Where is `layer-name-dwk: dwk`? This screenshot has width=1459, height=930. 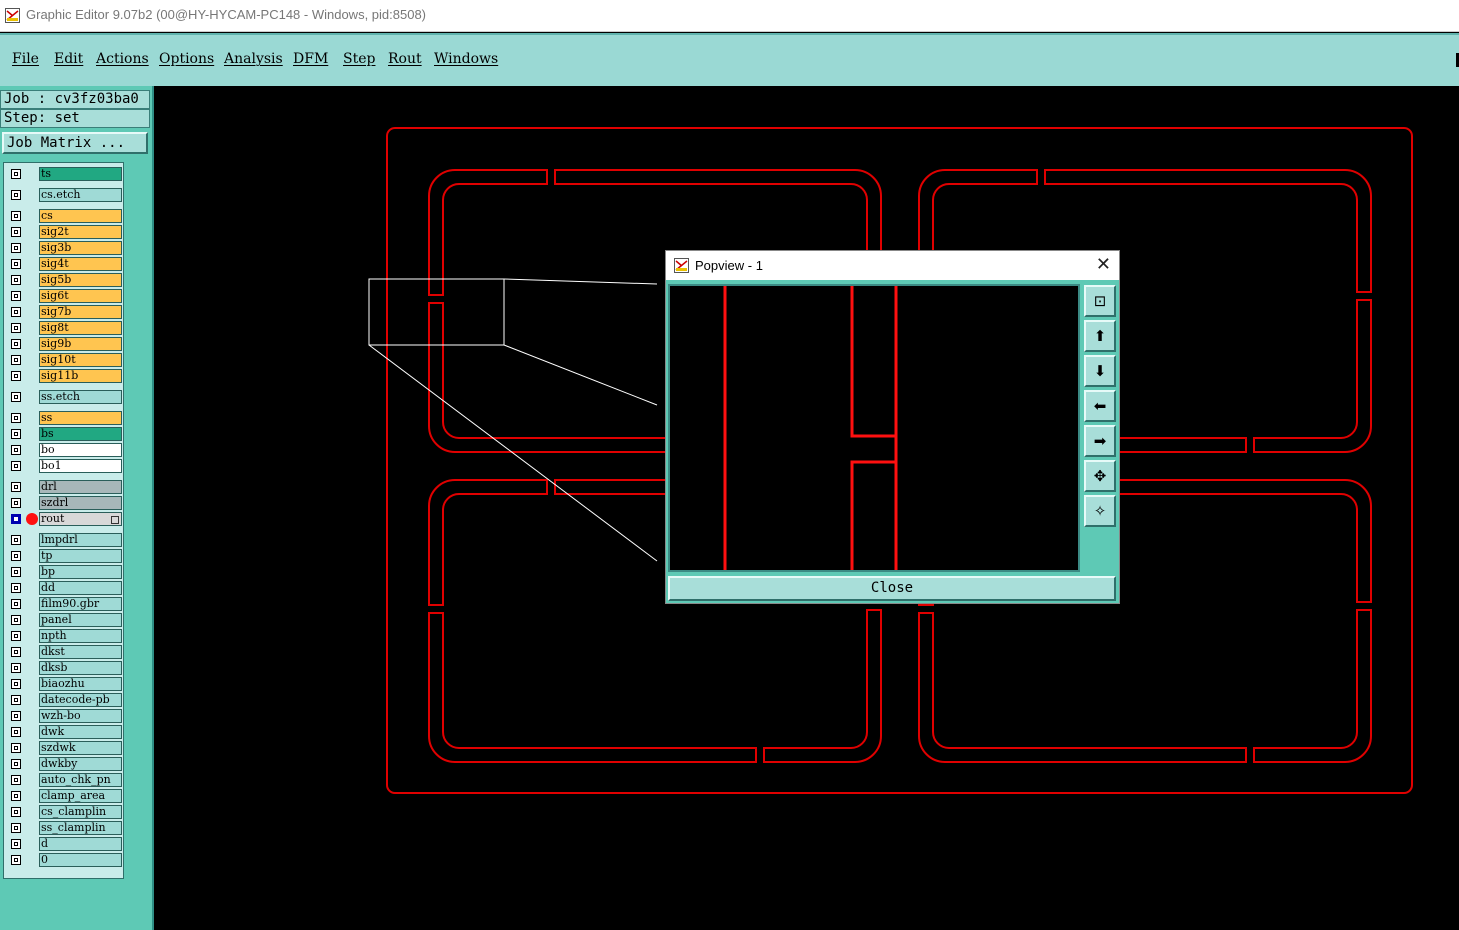 layer-name-dwk: dwk is located at coordinates (80, 732).